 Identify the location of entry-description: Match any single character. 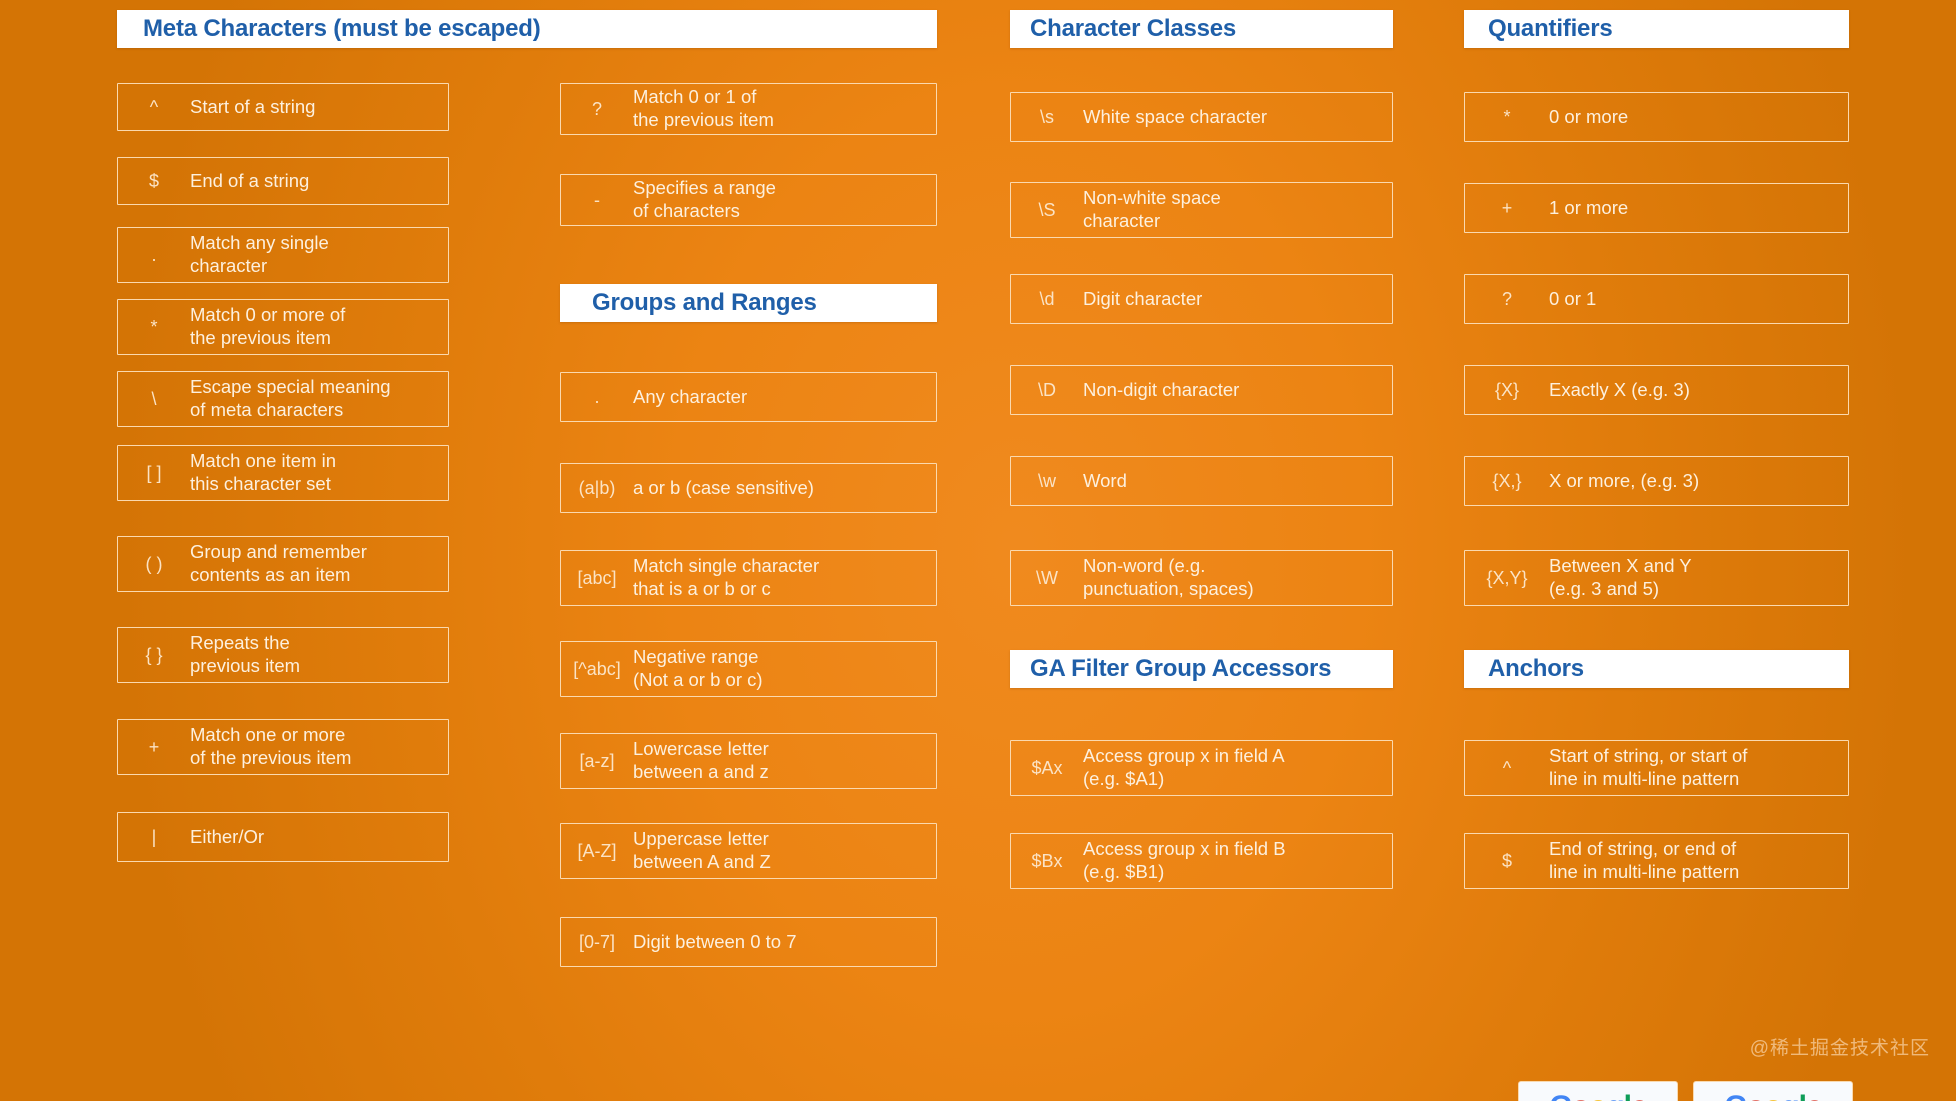
(259, 254).